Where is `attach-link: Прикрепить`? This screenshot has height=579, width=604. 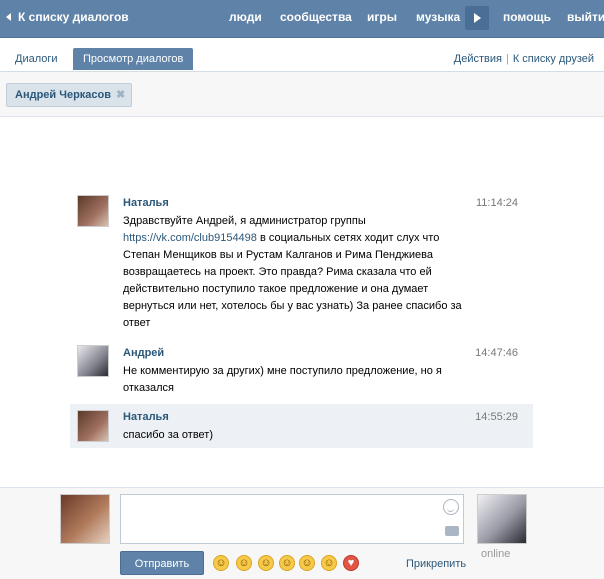 attach-link: Прикрепить is located at coordinates (436, 564).